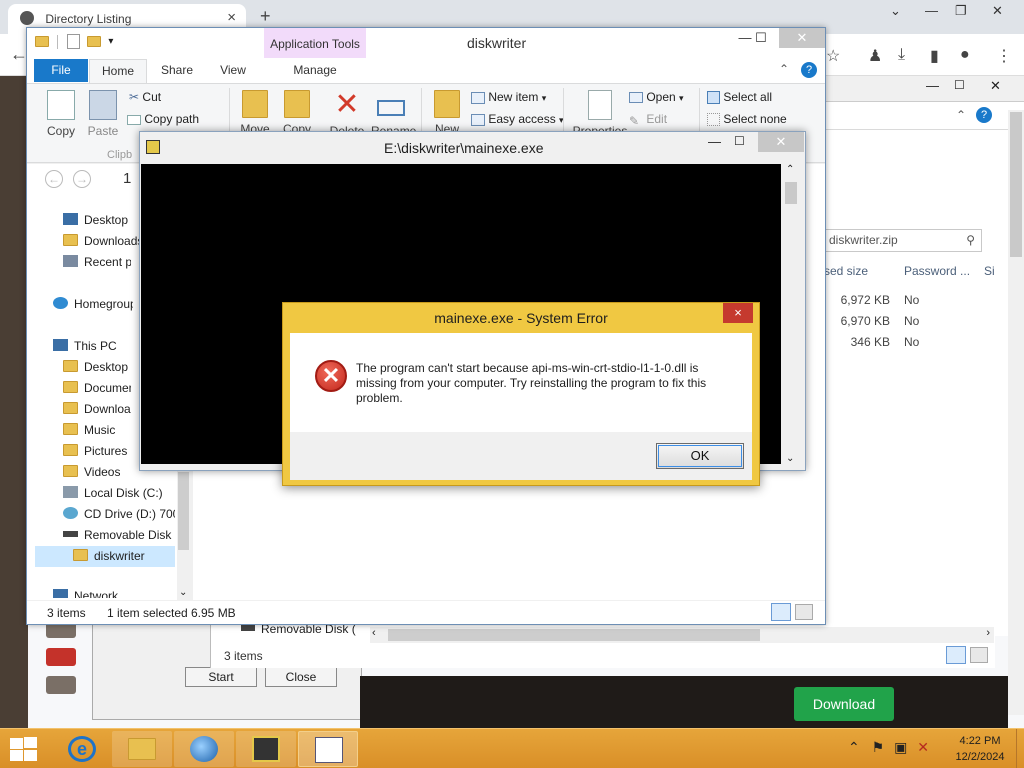  I want to click on internet-explorer-icon: e, so click(82, 749).